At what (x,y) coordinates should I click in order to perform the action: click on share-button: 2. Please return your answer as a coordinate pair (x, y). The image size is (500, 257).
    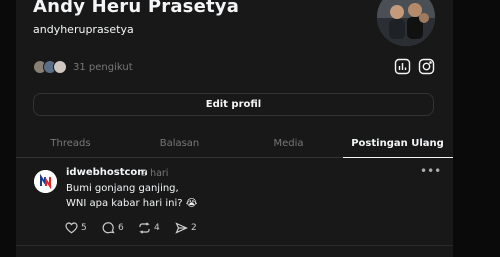
    Looking at the image, I should click on (186, 228).